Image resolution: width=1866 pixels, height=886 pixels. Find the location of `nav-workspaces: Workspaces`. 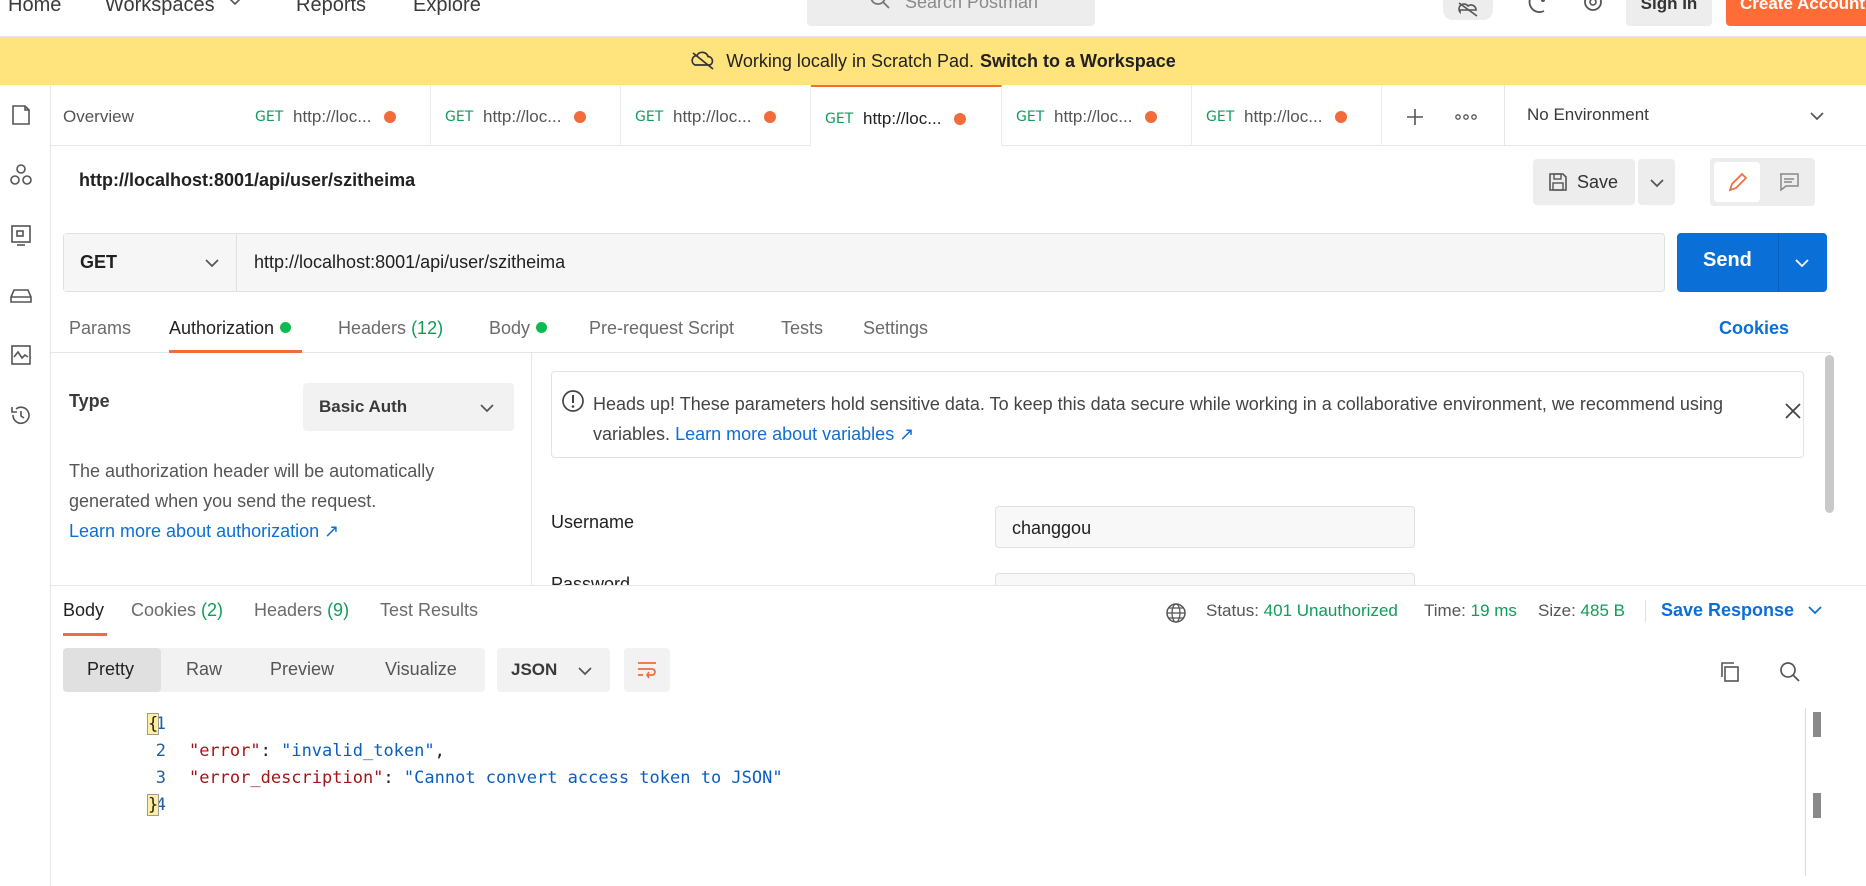

nav-workspaces: Workspaces is located at coordinates (173, 8).